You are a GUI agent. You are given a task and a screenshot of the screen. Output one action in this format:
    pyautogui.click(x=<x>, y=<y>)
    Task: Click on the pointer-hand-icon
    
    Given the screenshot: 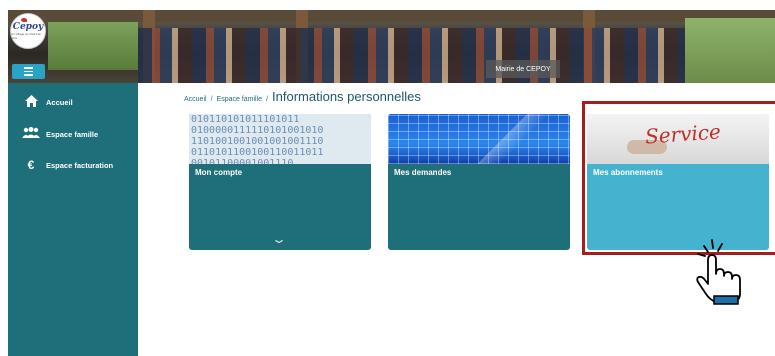 What is the action you would take?
    pyautogui.click(x=718, y=272)
    